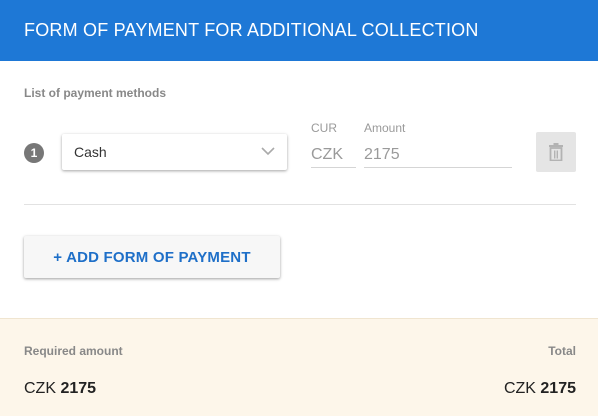  What do you see at coordinates (562, 351) in the screenshot?
I see `total-label: Total` at bounding box center [562, 351].